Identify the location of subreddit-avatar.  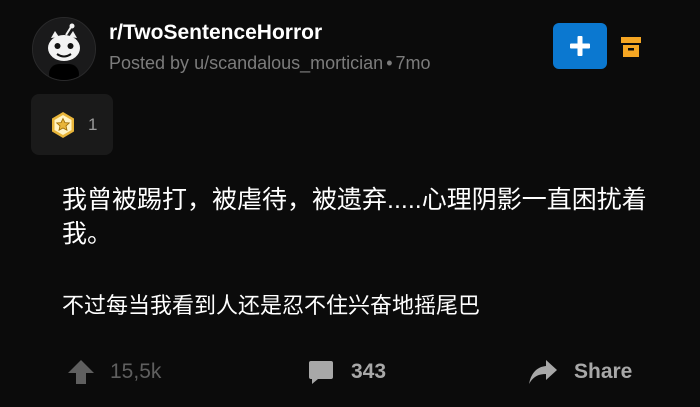
(64, 49).